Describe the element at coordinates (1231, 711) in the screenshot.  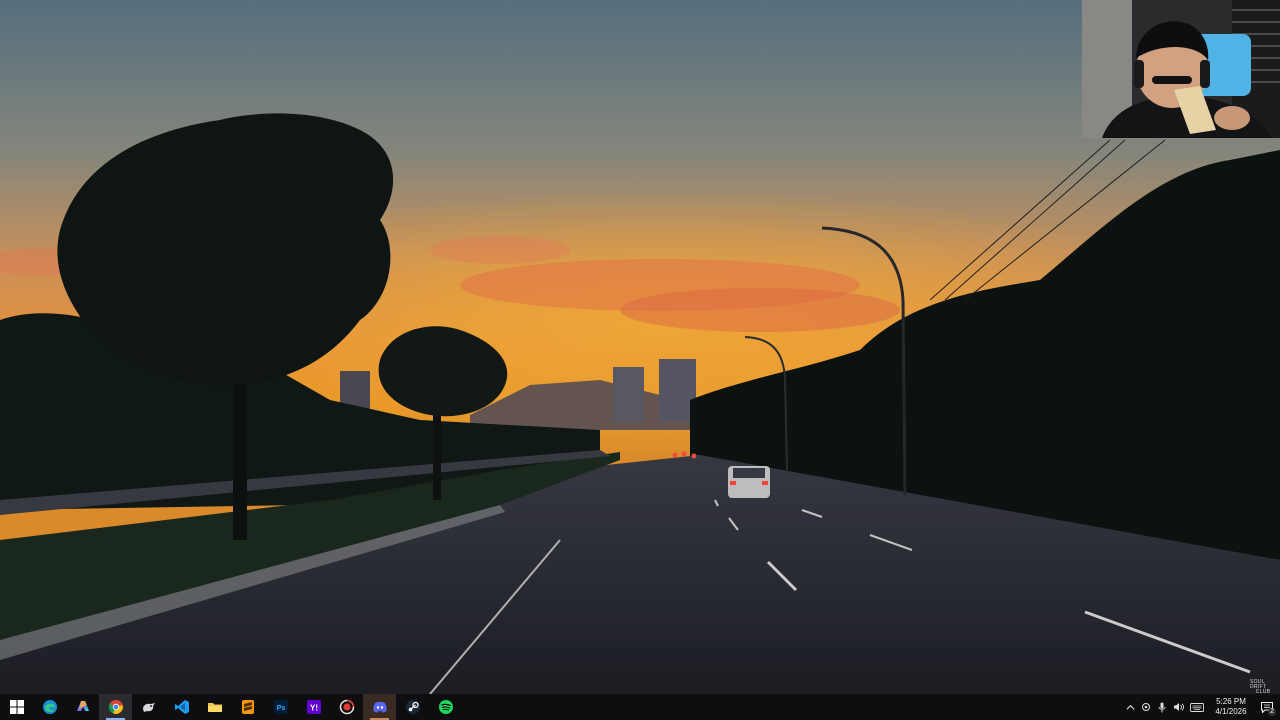
I see `clock-date: 4/1/2026` at that location.